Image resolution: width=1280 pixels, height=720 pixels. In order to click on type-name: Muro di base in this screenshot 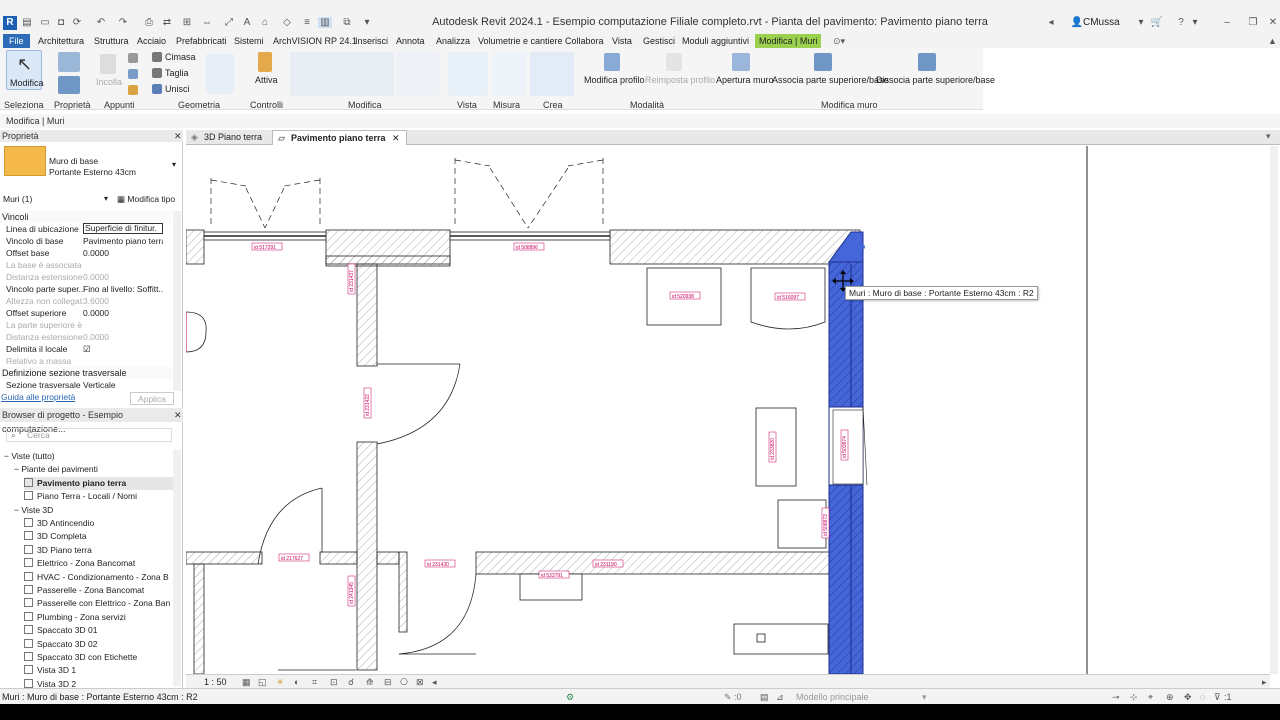, I will do `click(73, 161)`.